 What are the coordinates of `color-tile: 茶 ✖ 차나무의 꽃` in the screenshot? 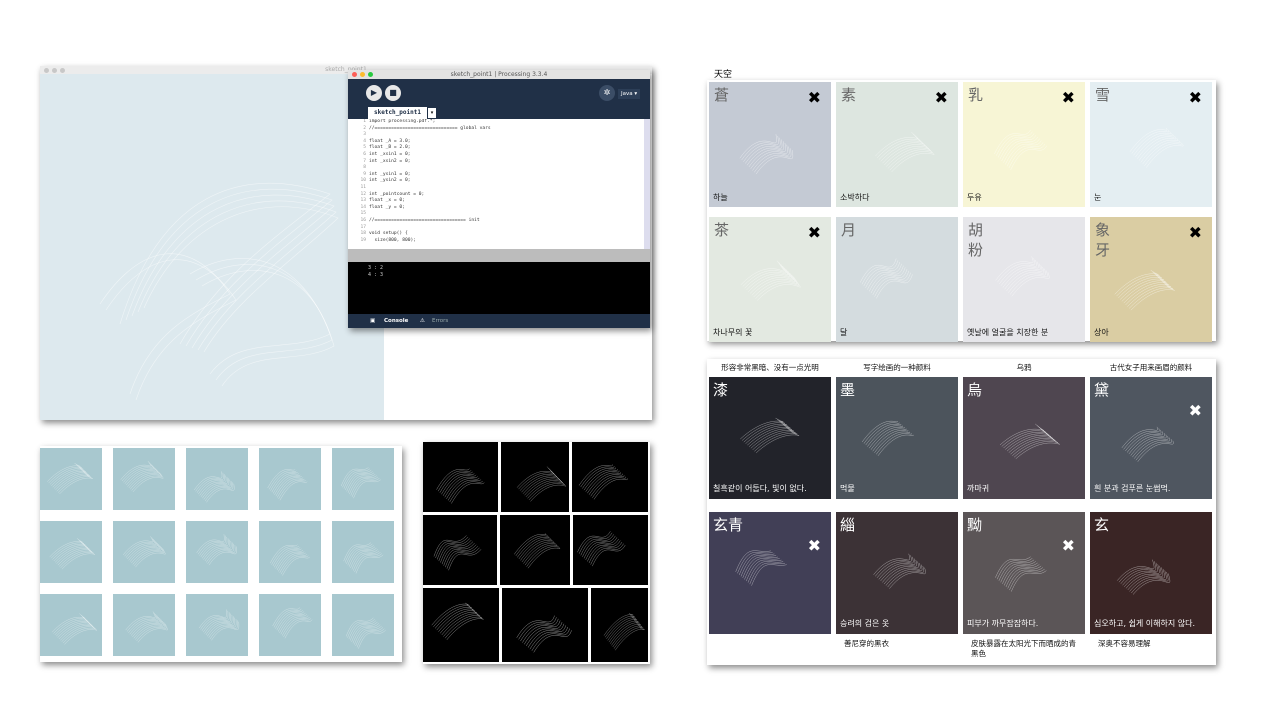 It's located at (770, 279).